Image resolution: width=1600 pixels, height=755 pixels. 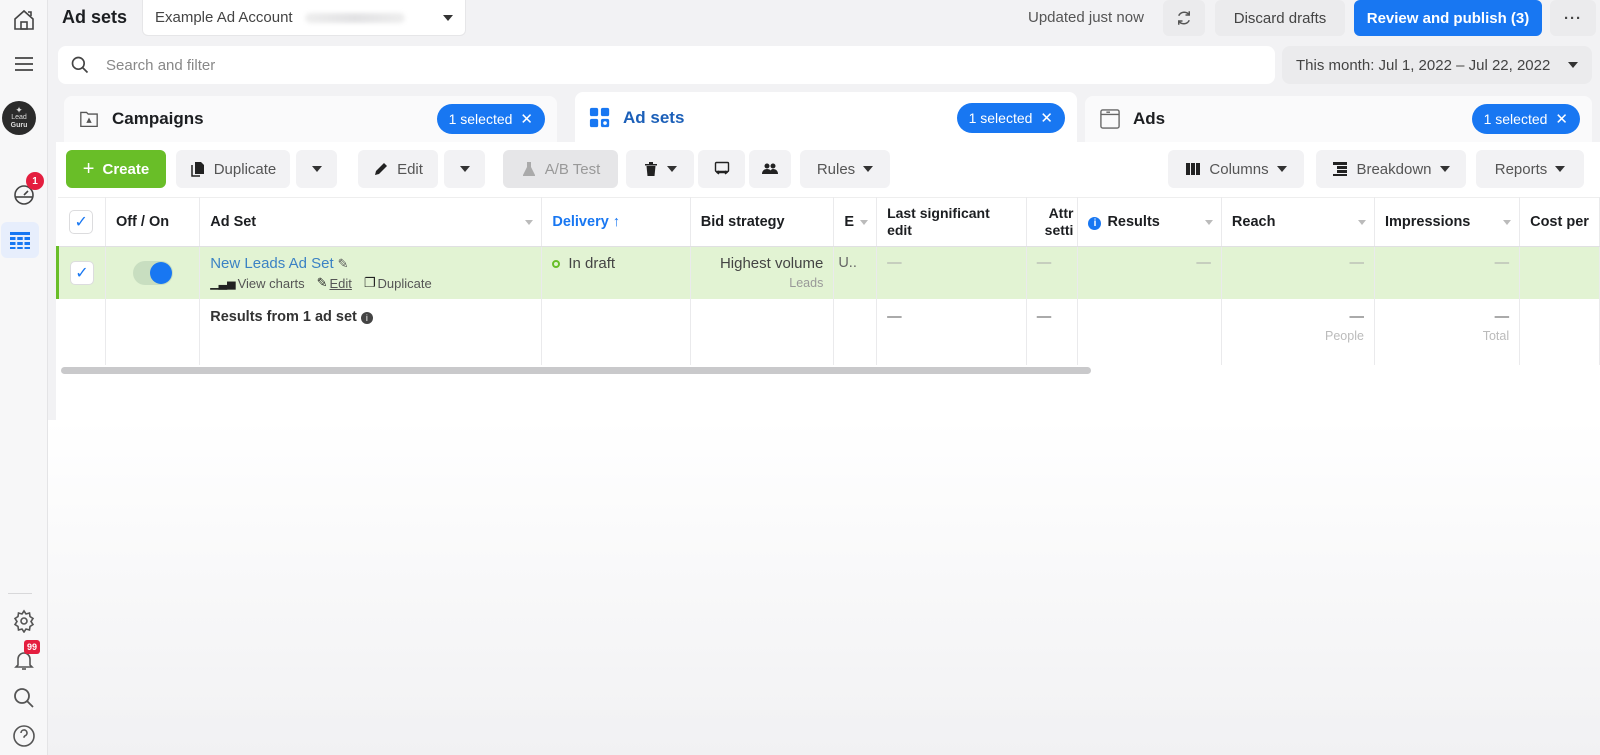 What do you see at coordinates (480, 119) in the screenshot?
I see `chip-label: 1 selected` at bounding box center [480, 119].